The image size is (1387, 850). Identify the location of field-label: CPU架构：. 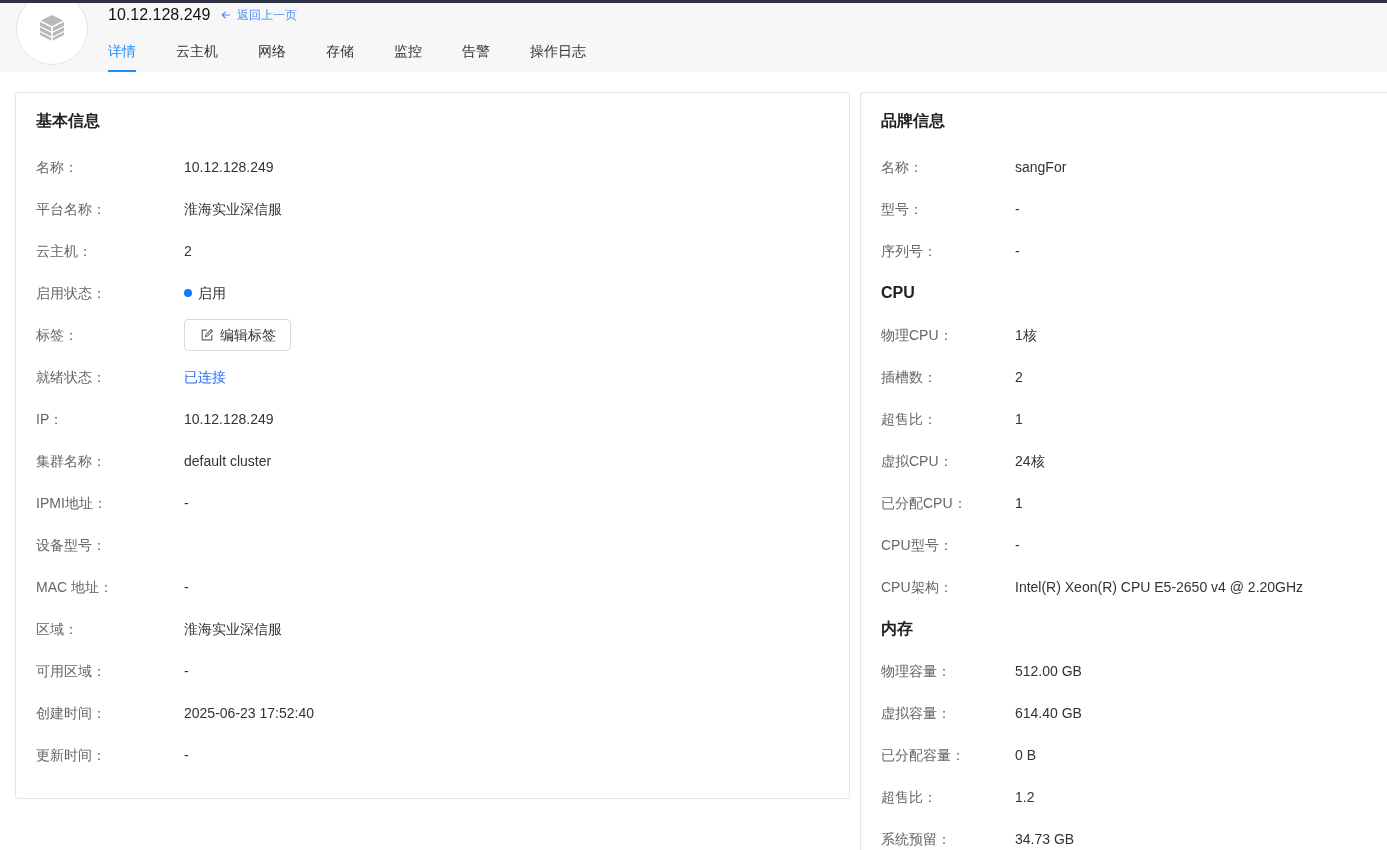
(917, 587).